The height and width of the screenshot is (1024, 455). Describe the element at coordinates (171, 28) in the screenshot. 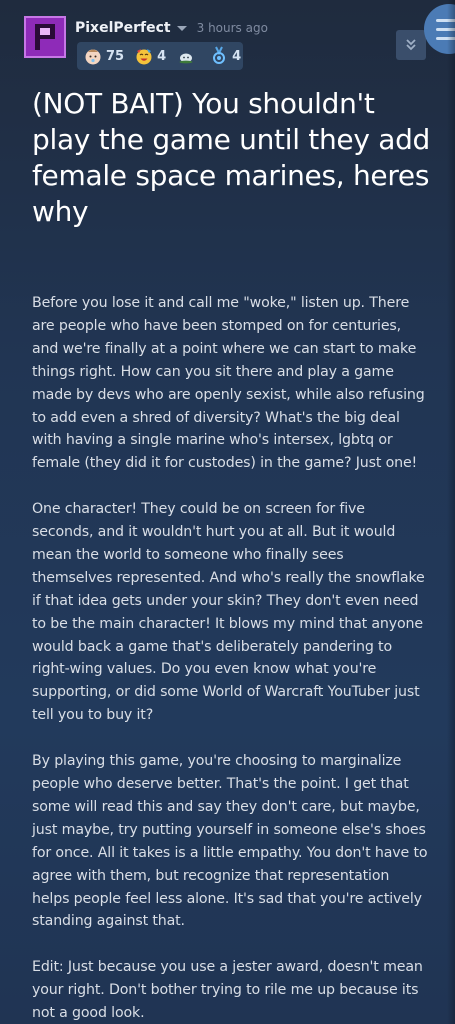

I see `username-row: PixelPerfect 3 hours ago` at that location.